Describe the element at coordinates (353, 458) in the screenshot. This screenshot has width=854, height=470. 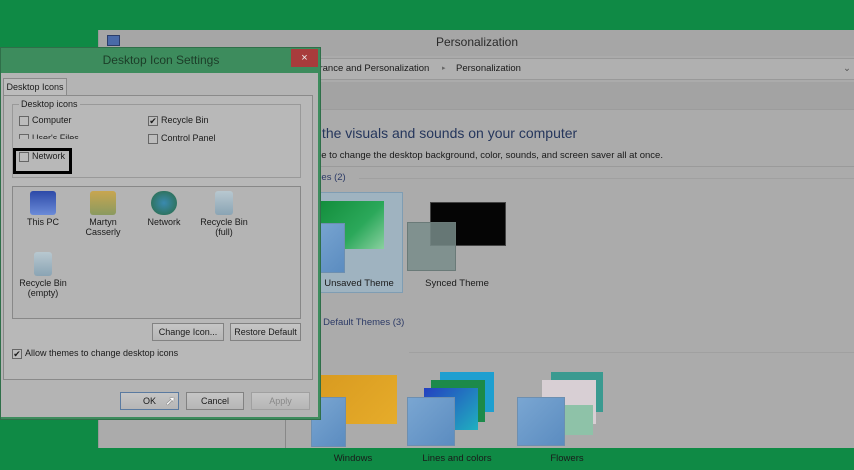
I see `theme-label: Windows` at that location.